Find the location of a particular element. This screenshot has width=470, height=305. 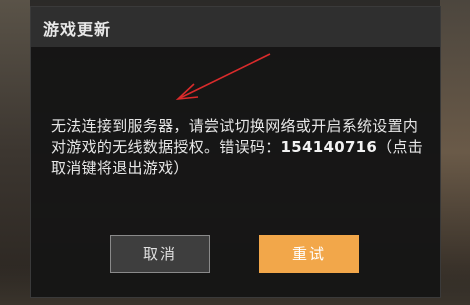

background-right is located at coordinates (455, 152).